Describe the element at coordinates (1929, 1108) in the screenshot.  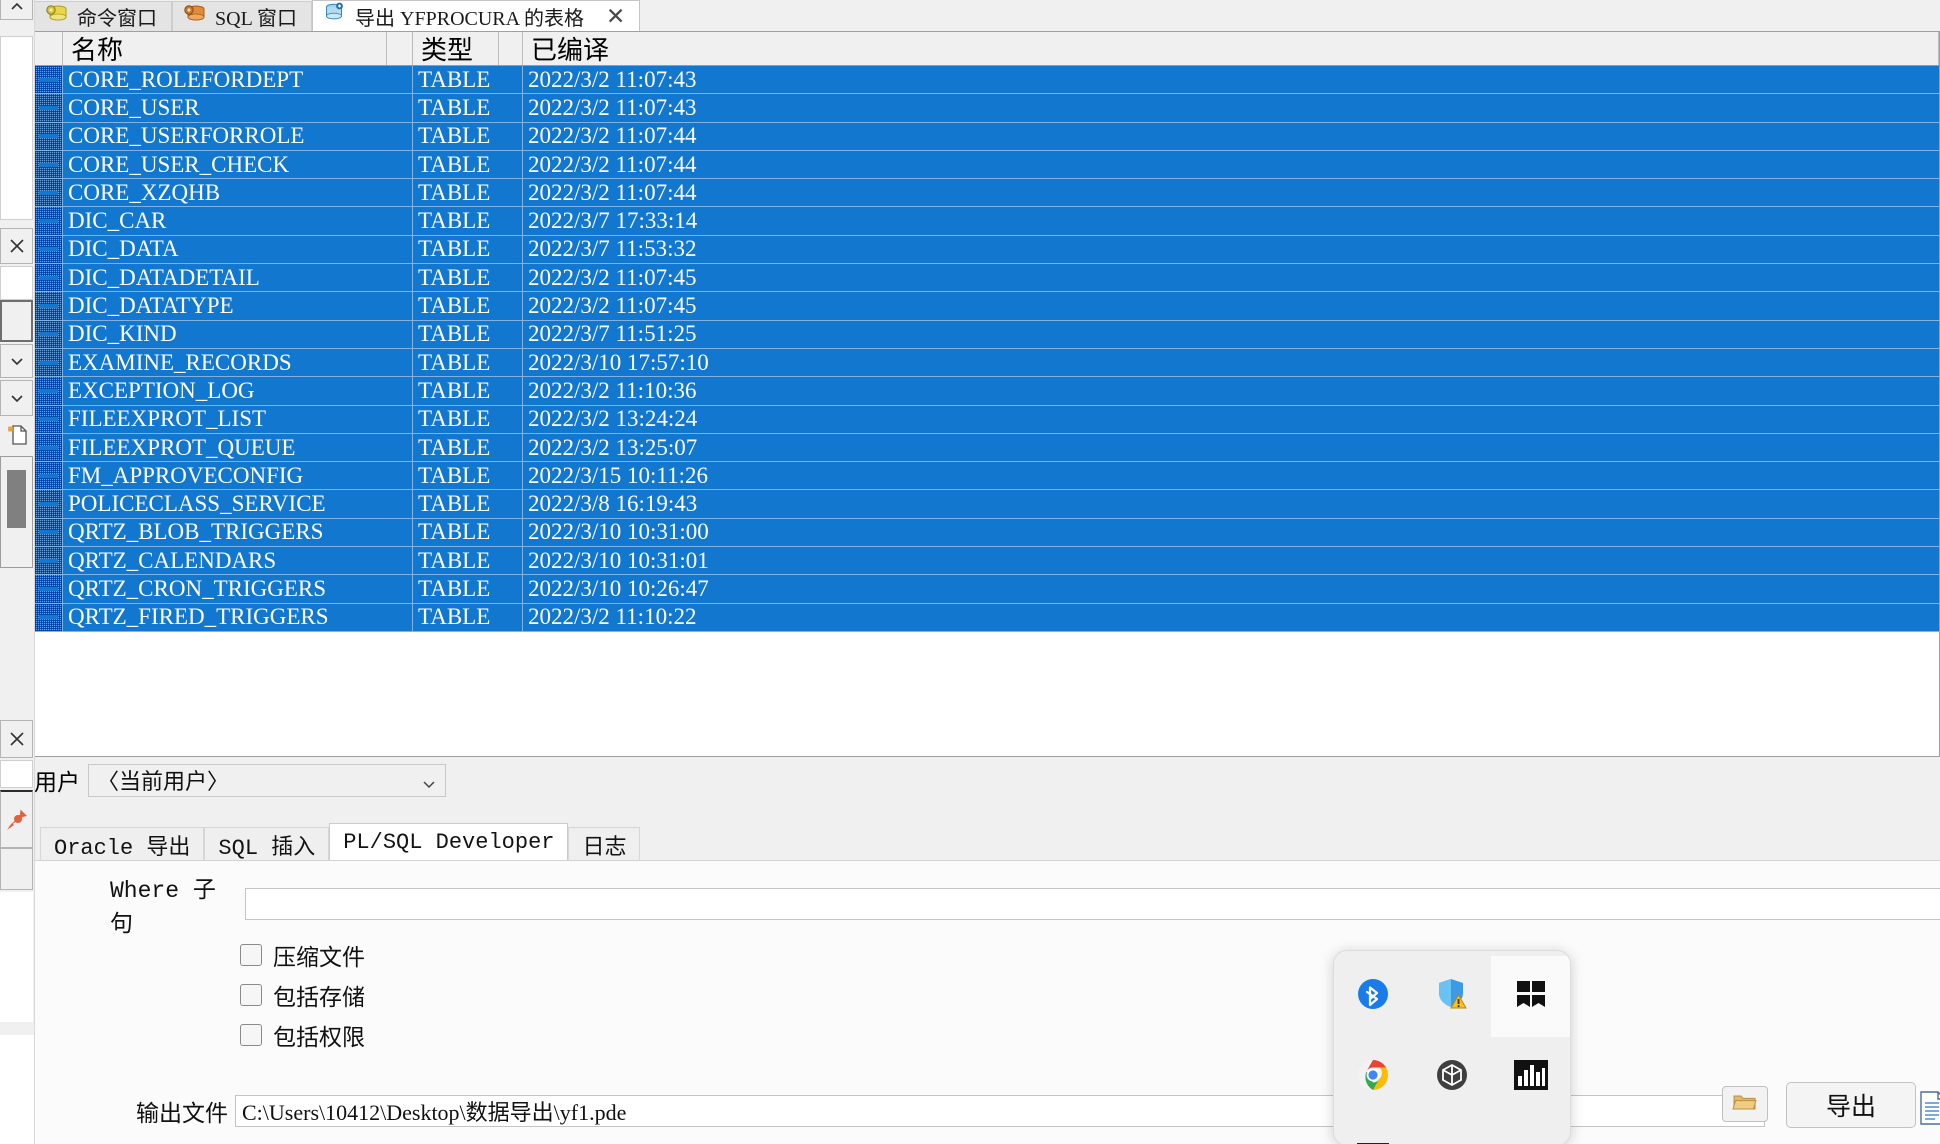
I see `document-lines-icon` at that location.